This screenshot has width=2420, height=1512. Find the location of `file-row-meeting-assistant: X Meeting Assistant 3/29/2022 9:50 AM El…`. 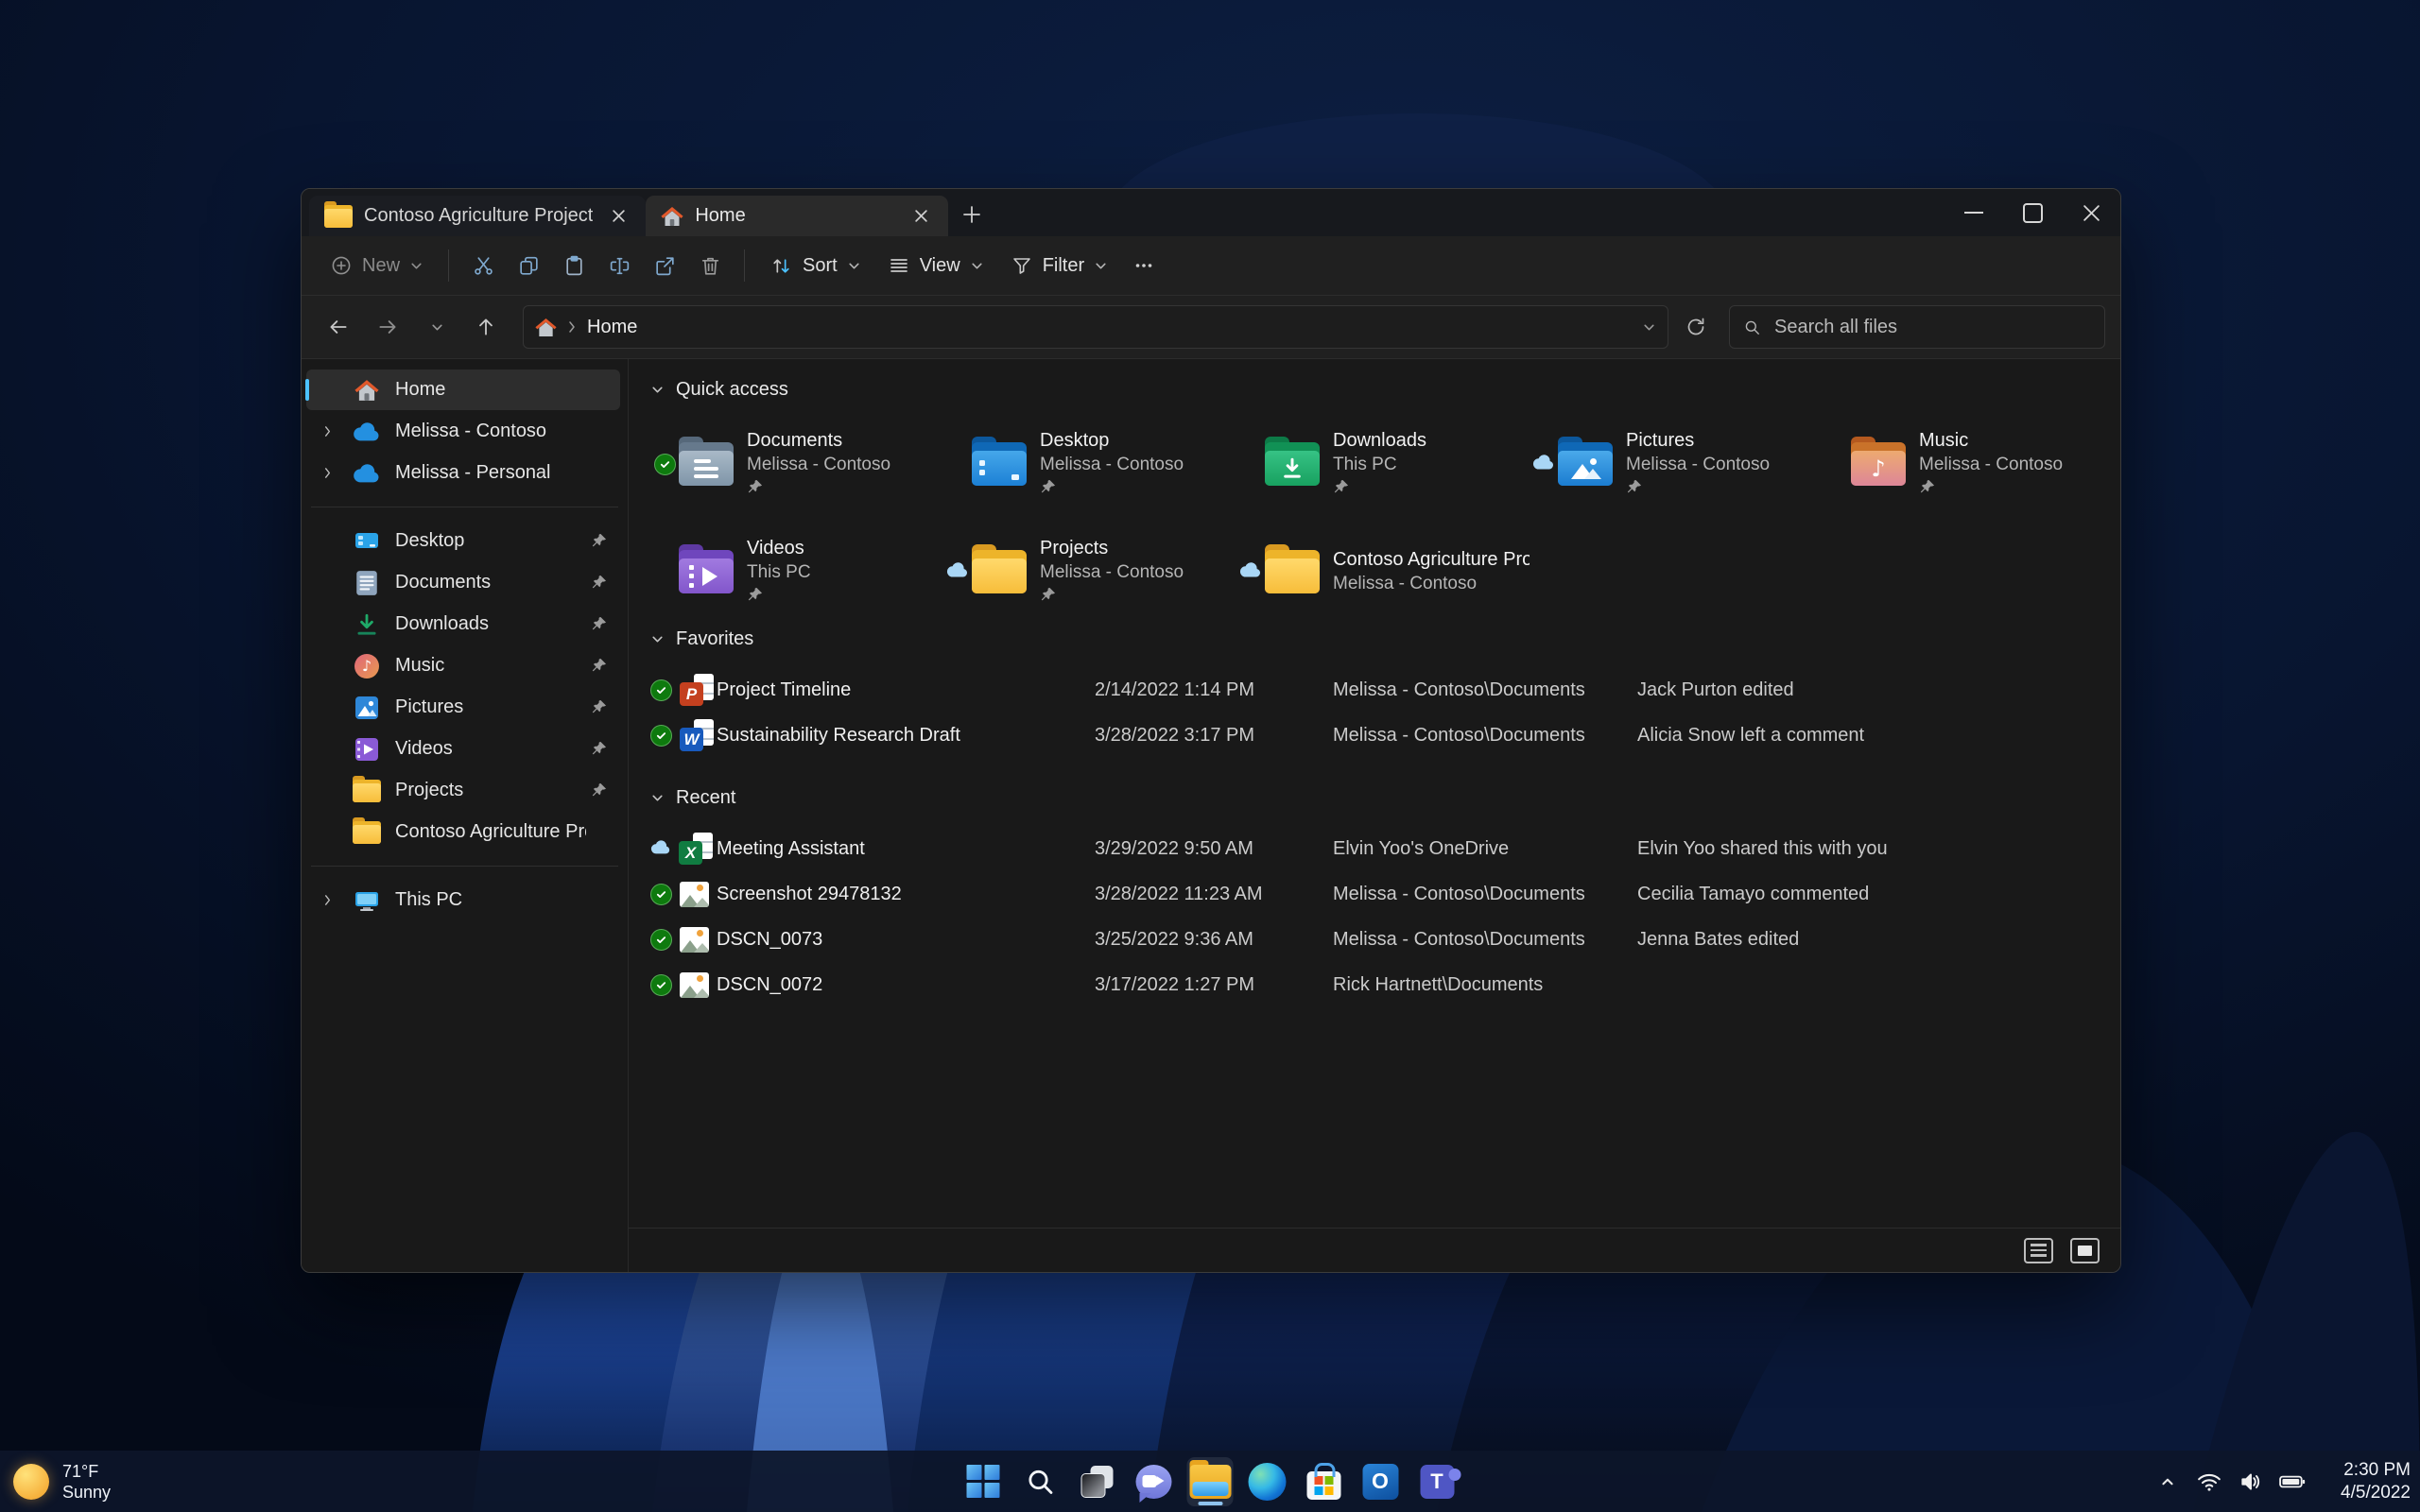

file-row-meeting-assistant: X Meeting Assistant 3/29/2022 9:50 AM El… is located at coordinates (1375, 848).